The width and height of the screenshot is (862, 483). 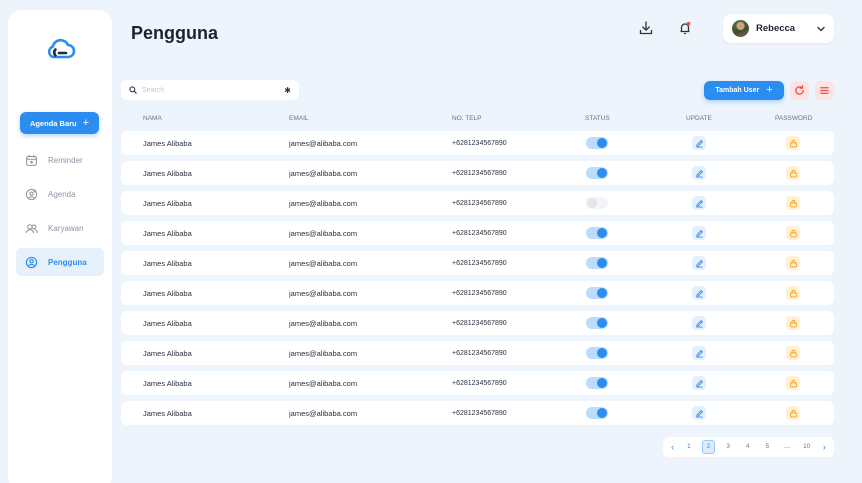 I want to click on column-header-phone: NO. TELP, so click(x=467, y=118).